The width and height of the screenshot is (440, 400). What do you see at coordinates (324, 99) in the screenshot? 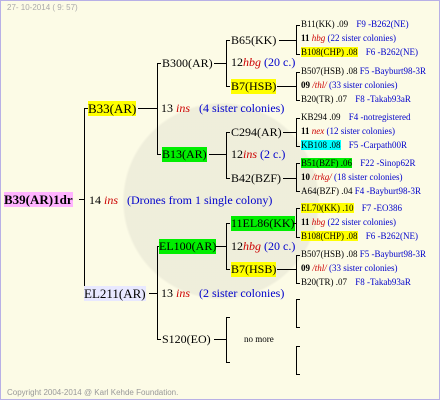
I see `queen-id: B20(TR) .07` at bounding box center [324, 99].